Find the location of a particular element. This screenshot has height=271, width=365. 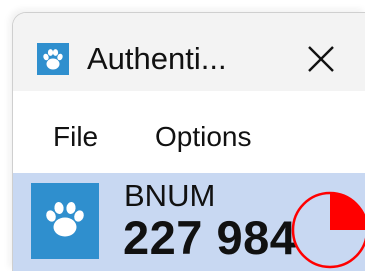

otp-code: 227 984 is located at coordinates (209, 238).